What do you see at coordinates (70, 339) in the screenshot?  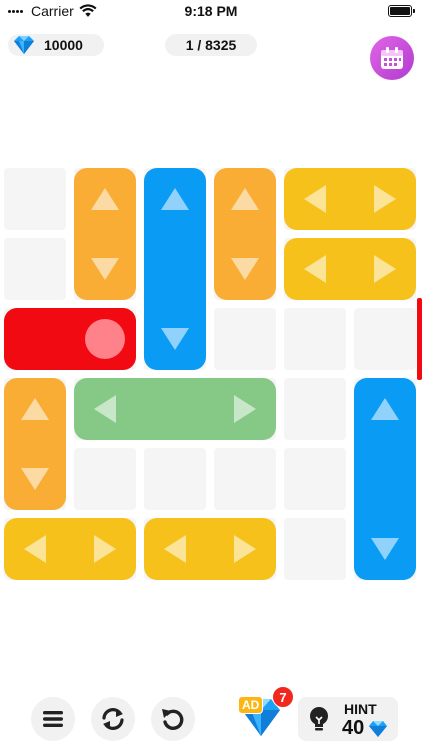 I see `target-block` at bounding box center [70, 339].